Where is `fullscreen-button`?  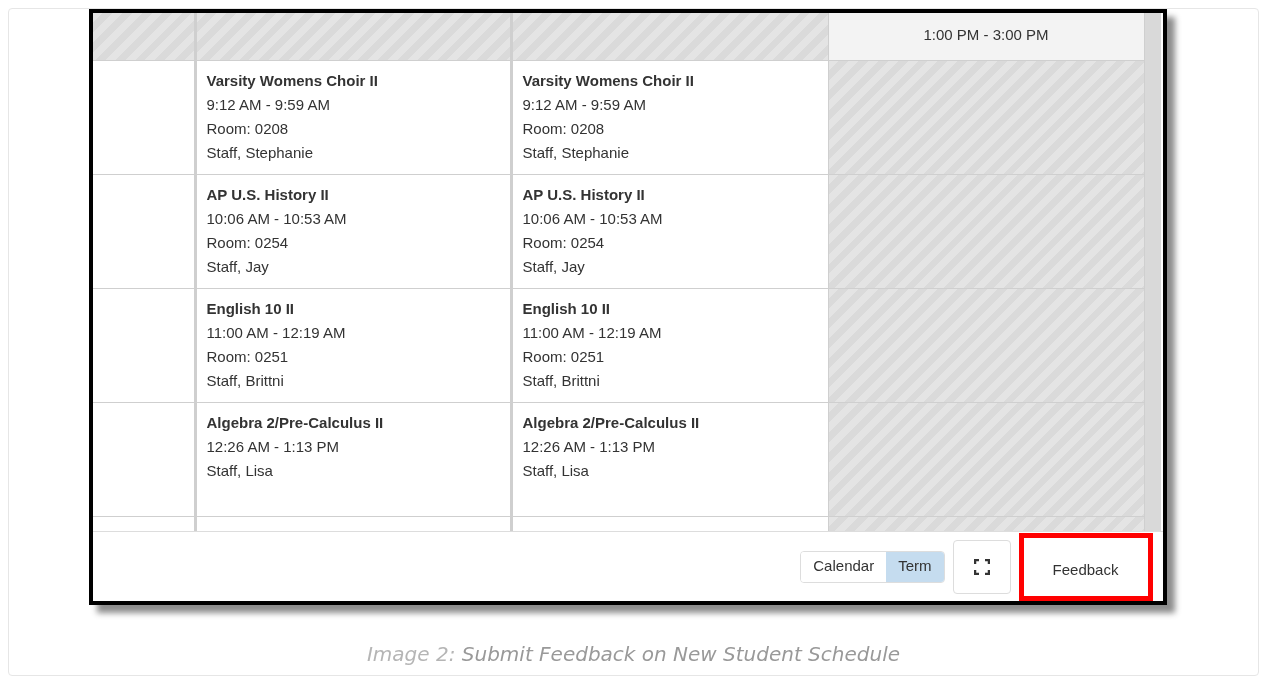 fullscreen-button is located at coordinates (981, 566).